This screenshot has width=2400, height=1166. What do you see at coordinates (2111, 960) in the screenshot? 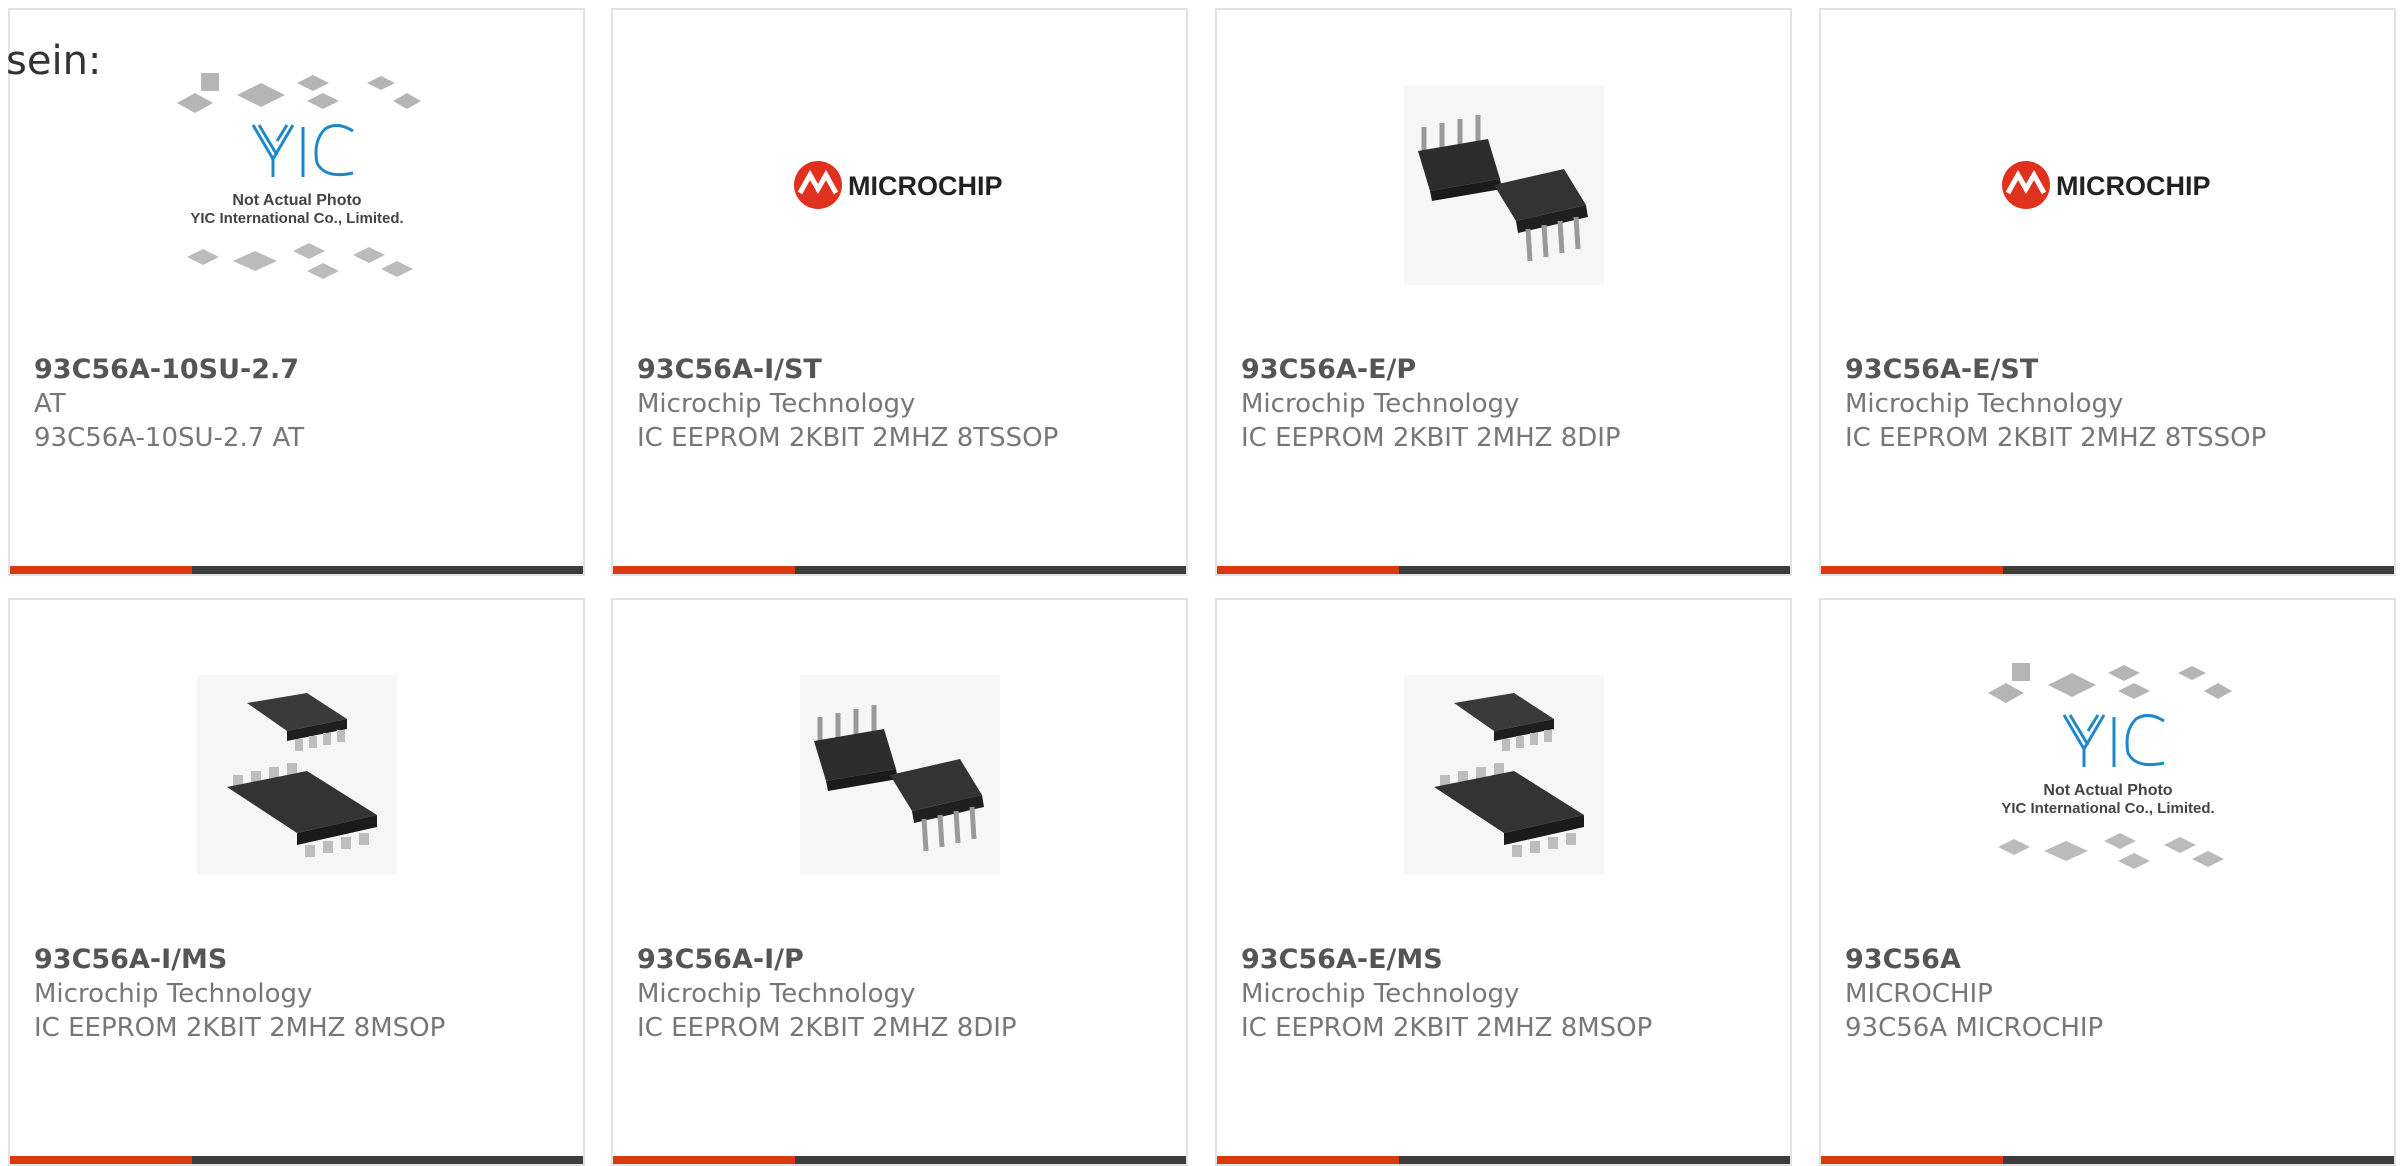
I see `part-number: 93C56A` at bounding box center [2111, 960].